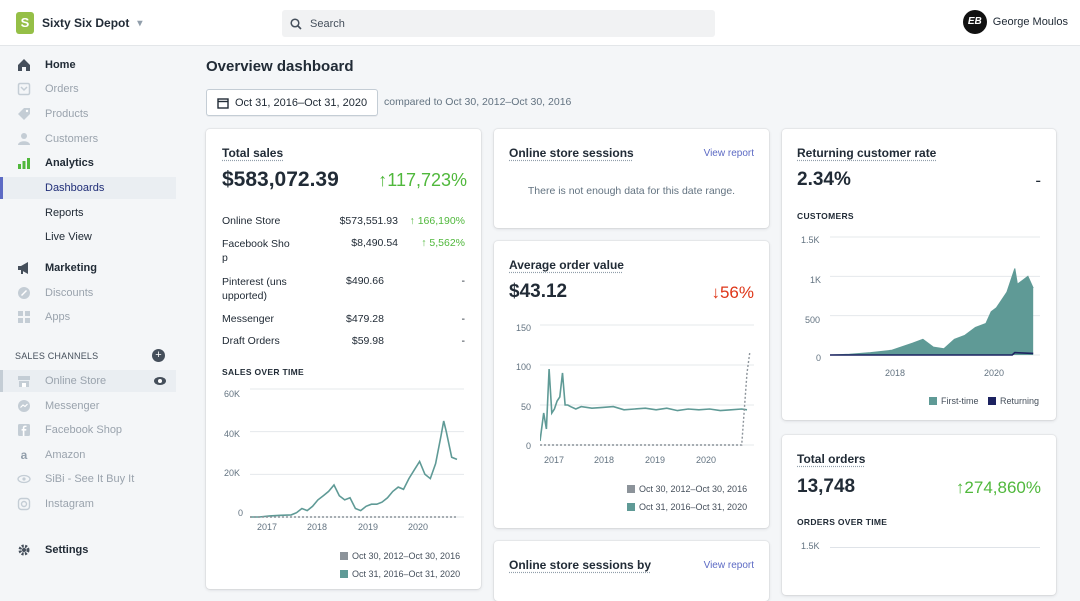 The image size is (1080, 601). I want to click on customers-chart, so click(935, 296).